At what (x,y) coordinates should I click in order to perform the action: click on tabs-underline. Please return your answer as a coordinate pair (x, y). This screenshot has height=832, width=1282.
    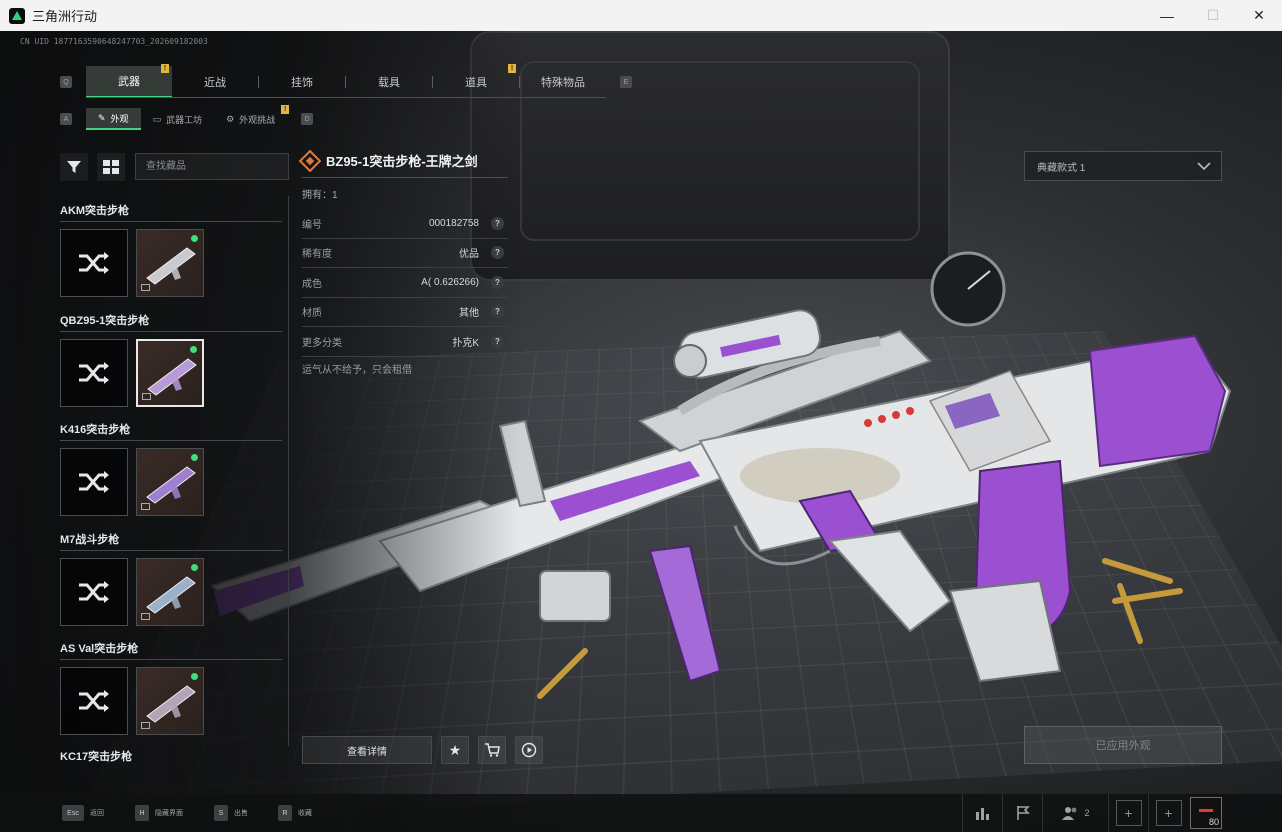
    Looking at the image, I should click on (346, 97).